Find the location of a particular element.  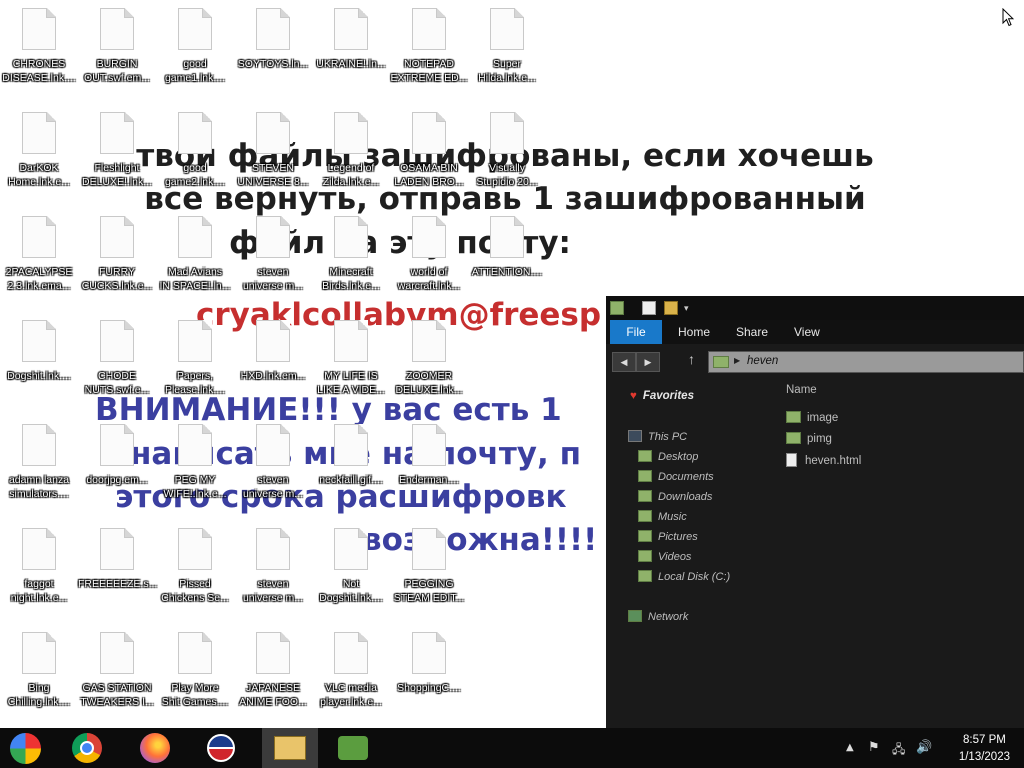

volume-icon: 🔊 is located at coordinates (924, 747).